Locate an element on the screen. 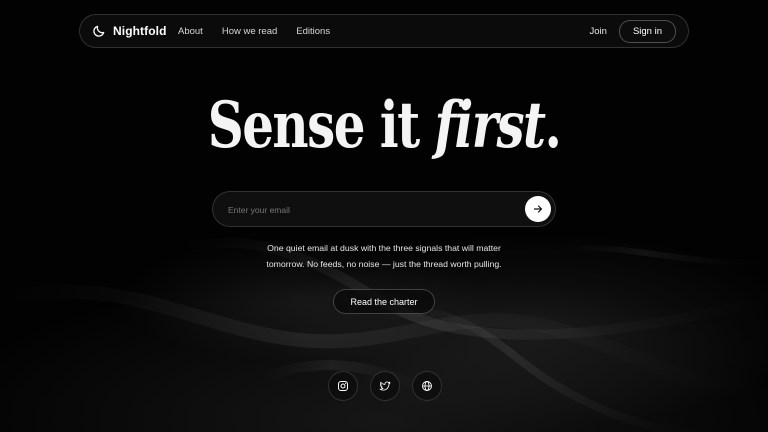 This screenshot has width=768, height=432. instagram-icon is located at coordinates (343, 386).